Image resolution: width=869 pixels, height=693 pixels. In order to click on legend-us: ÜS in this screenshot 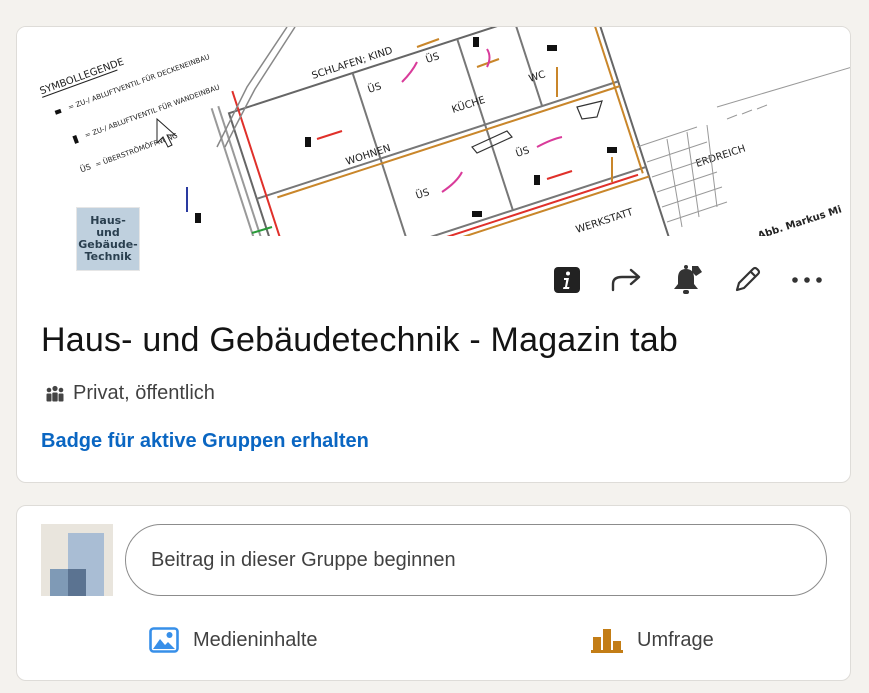, I will do `click(86, 167)`.